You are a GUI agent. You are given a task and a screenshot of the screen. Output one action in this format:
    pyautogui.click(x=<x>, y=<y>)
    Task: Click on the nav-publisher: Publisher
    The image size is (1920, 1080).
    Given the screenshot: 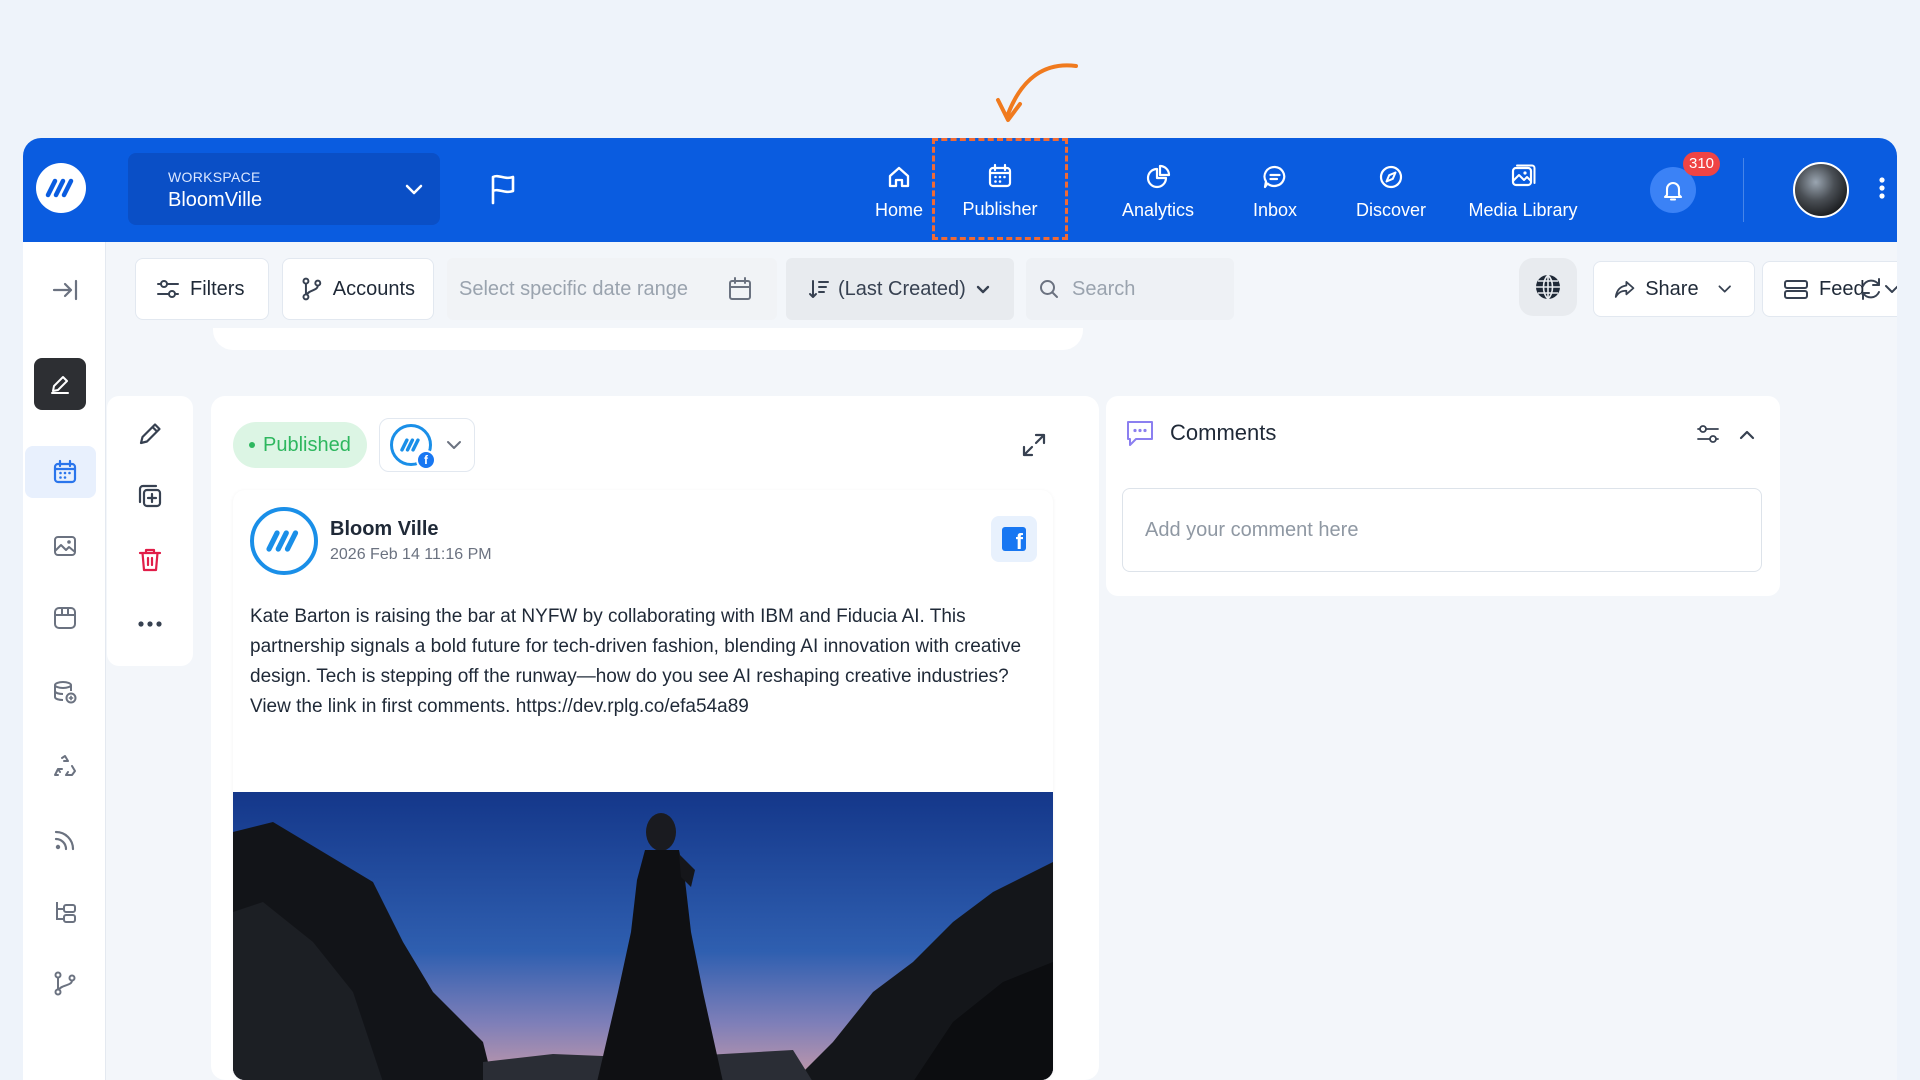 What is the action you would take?
    pyautogui.click(x=1000, y=189)
    